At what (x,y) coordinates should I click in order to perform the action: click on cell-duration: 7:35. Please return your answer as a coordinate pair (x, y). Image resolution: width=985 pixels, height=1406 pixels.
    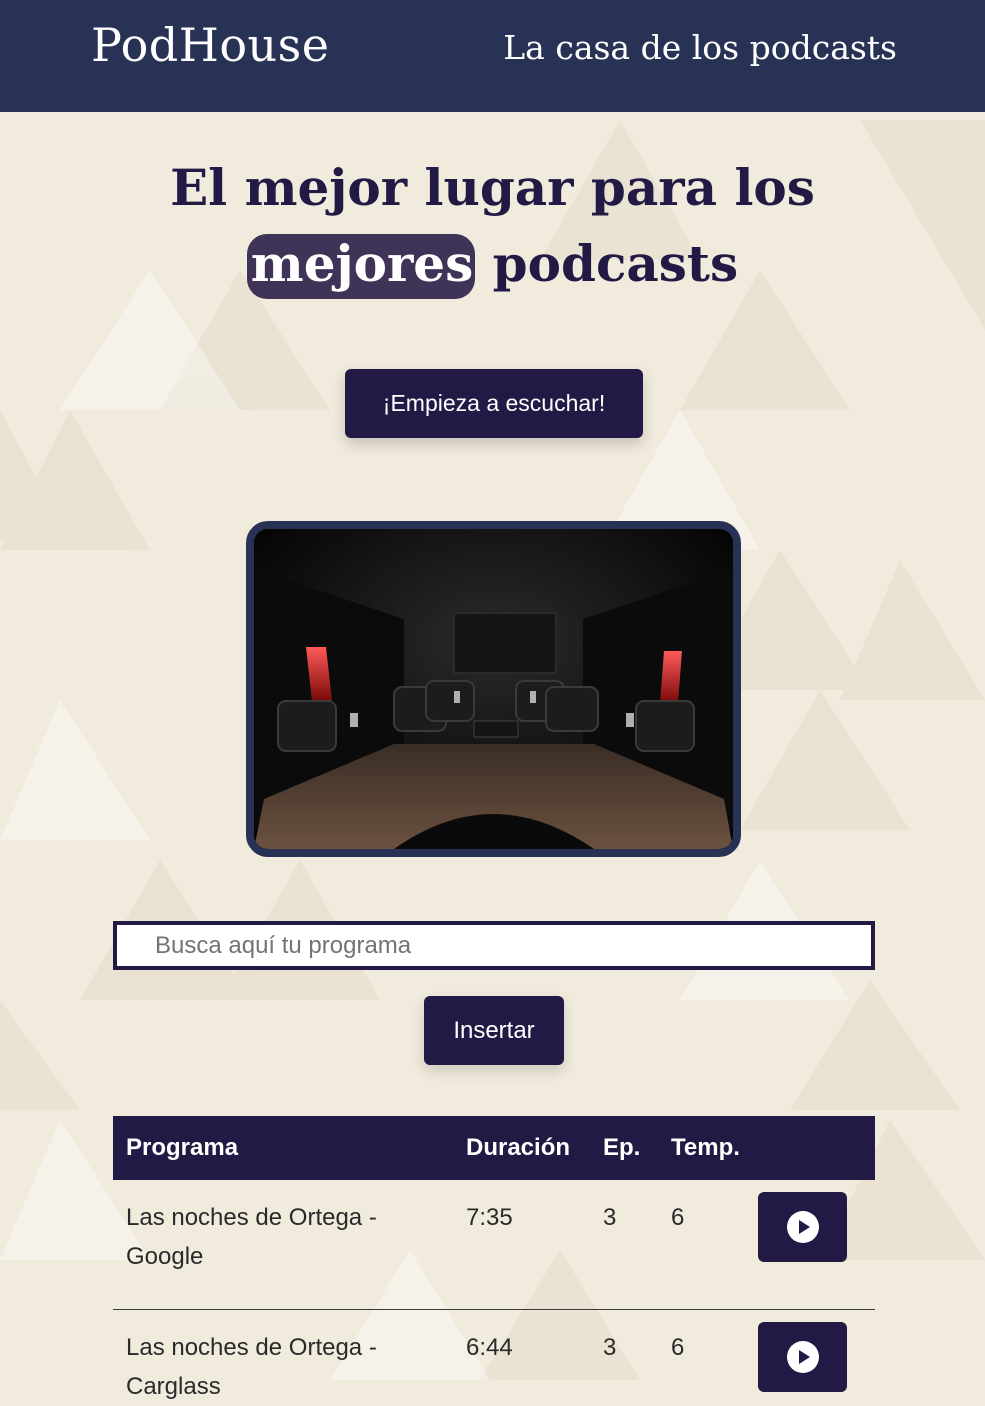
    Looking at the image, I should click on (489, 1217).